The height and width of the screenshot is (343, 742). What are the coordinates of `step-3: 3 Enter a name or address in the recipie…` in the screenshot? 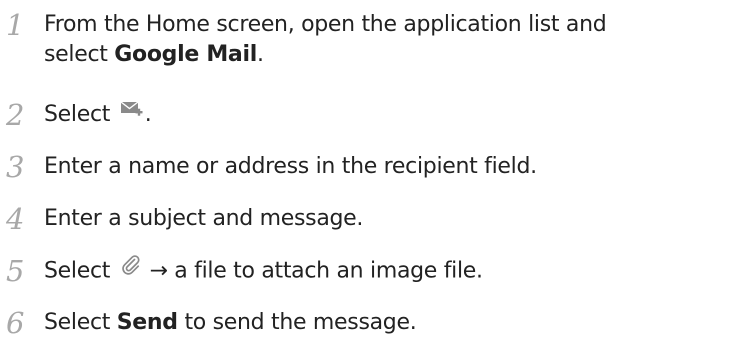 It's located at (371, 167).